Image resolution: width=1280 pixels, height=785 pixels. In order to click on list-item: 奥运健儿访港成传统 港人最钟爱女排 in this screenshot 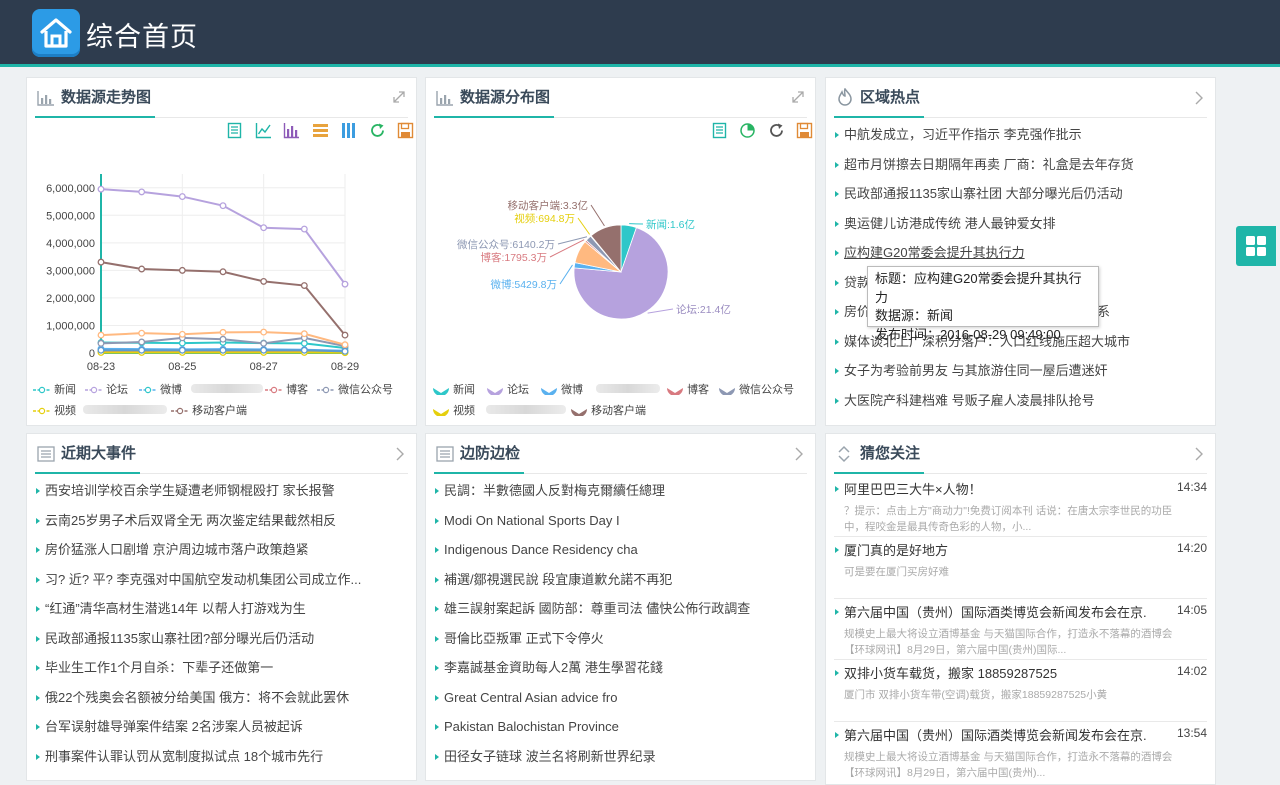, I will do `click(1020, 224)`.